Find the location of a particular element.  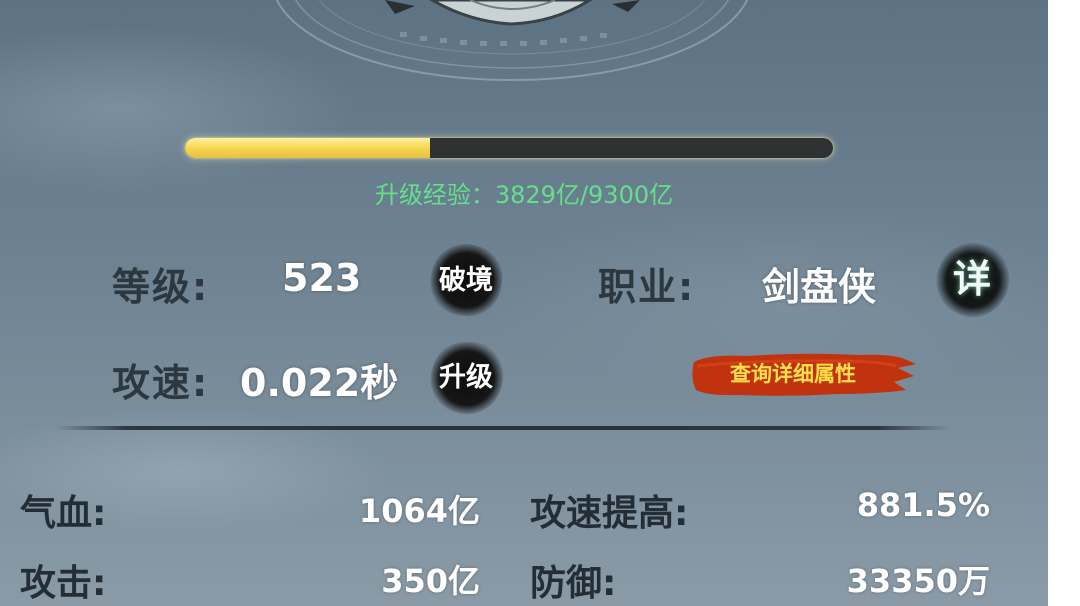

exp-label: 升级经验： is located at coordinates (434, 195).